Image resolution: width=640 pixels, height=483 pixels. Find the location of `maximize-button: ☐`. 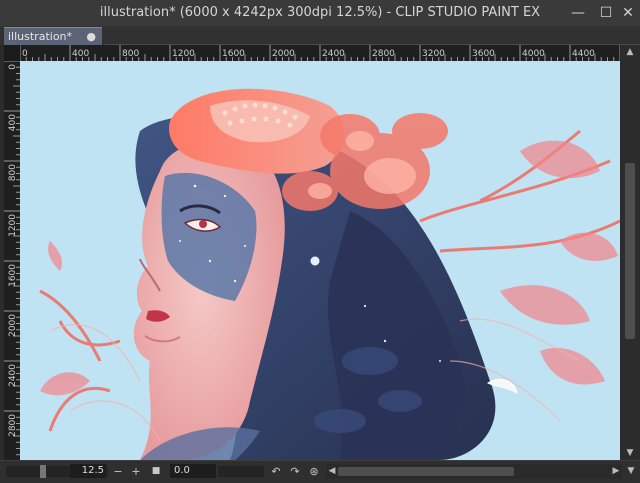

maximize-button: ☐ is located at coordinates (606, 13).